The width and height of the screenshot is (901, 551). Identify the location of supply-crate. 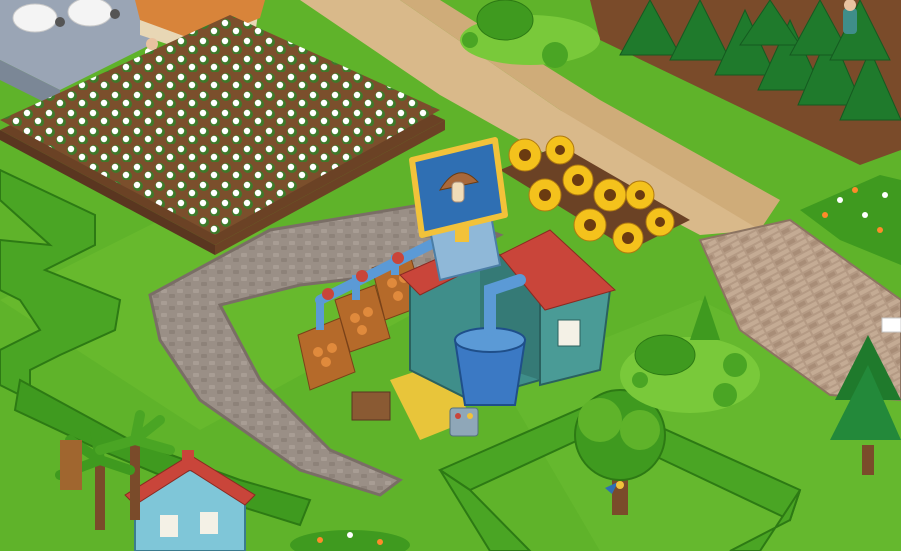
(371, 406).